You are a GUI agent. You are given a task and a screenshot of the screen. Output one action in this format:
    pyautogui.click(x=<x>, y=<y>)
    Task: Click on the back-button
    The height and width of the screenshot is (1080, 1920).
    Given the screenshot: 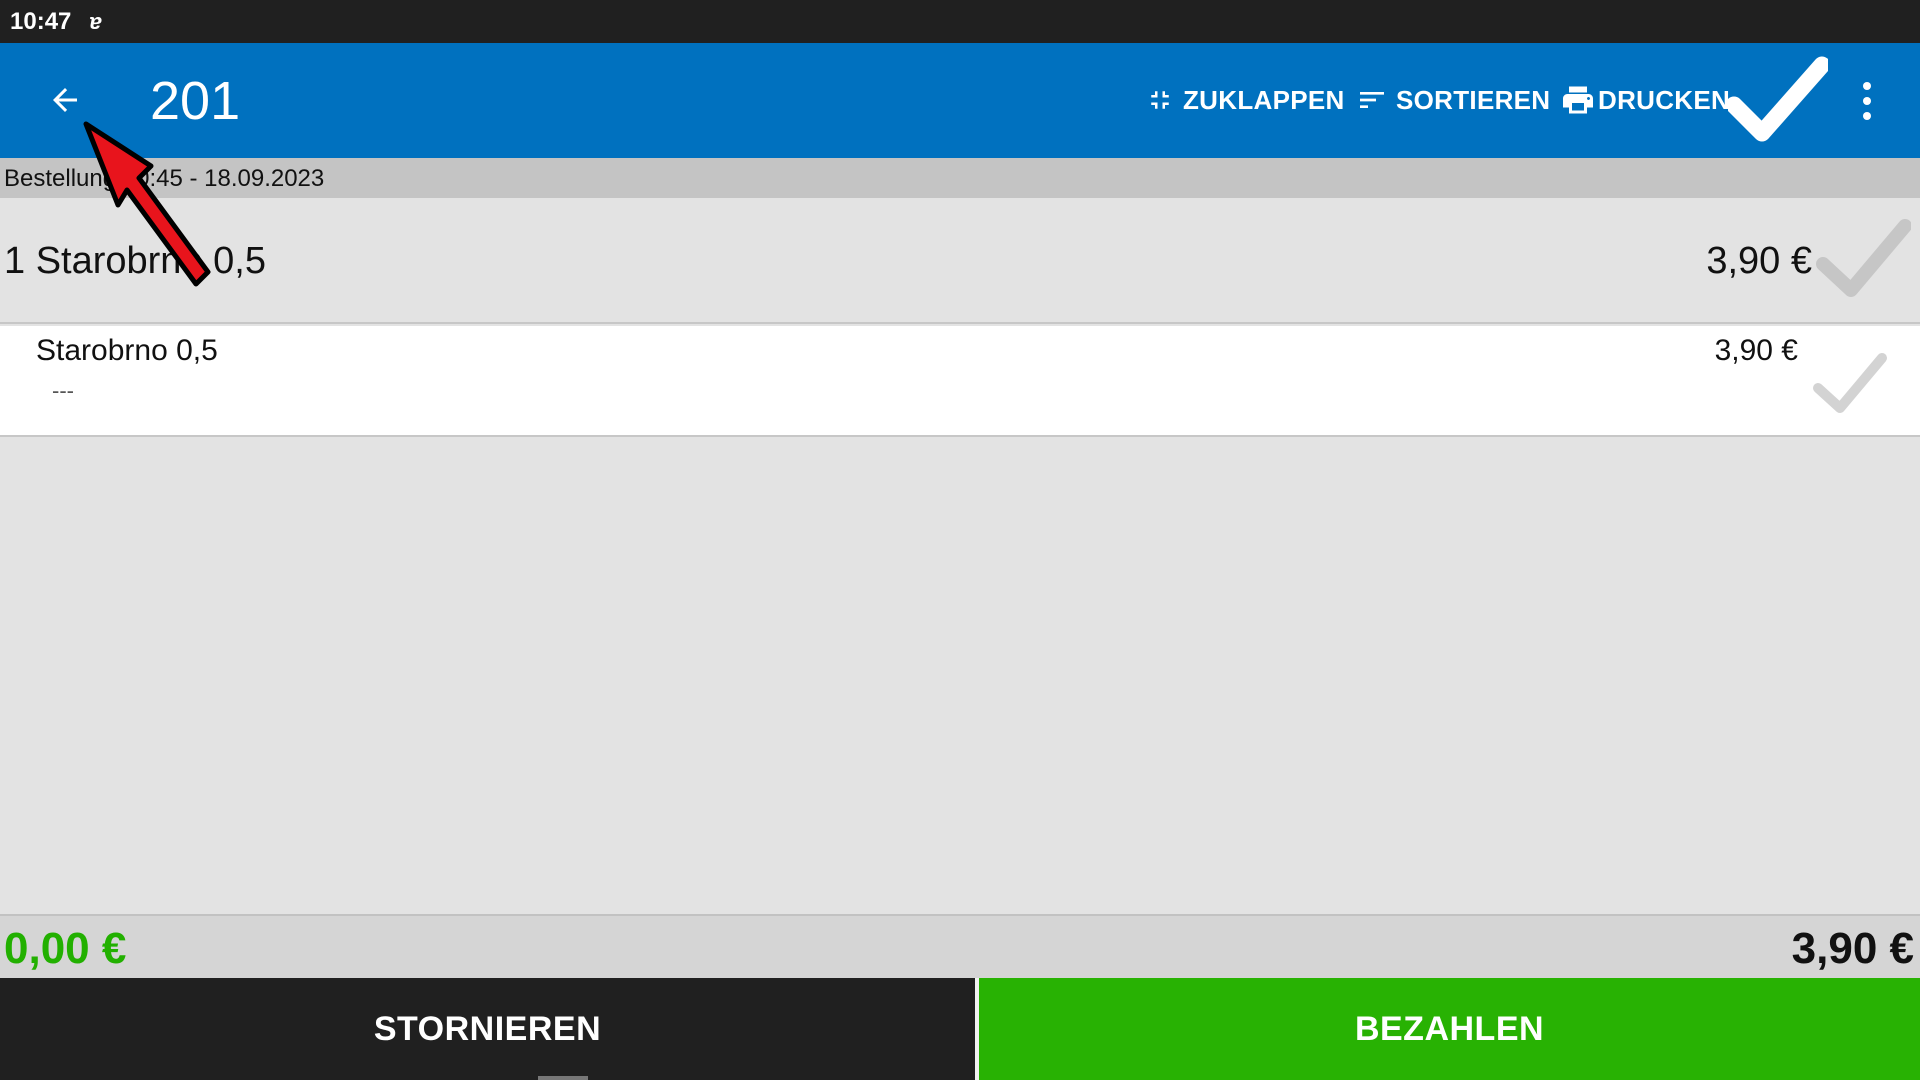 What is the action you would take?
    pyautogui.click(x=65, y=100)
    